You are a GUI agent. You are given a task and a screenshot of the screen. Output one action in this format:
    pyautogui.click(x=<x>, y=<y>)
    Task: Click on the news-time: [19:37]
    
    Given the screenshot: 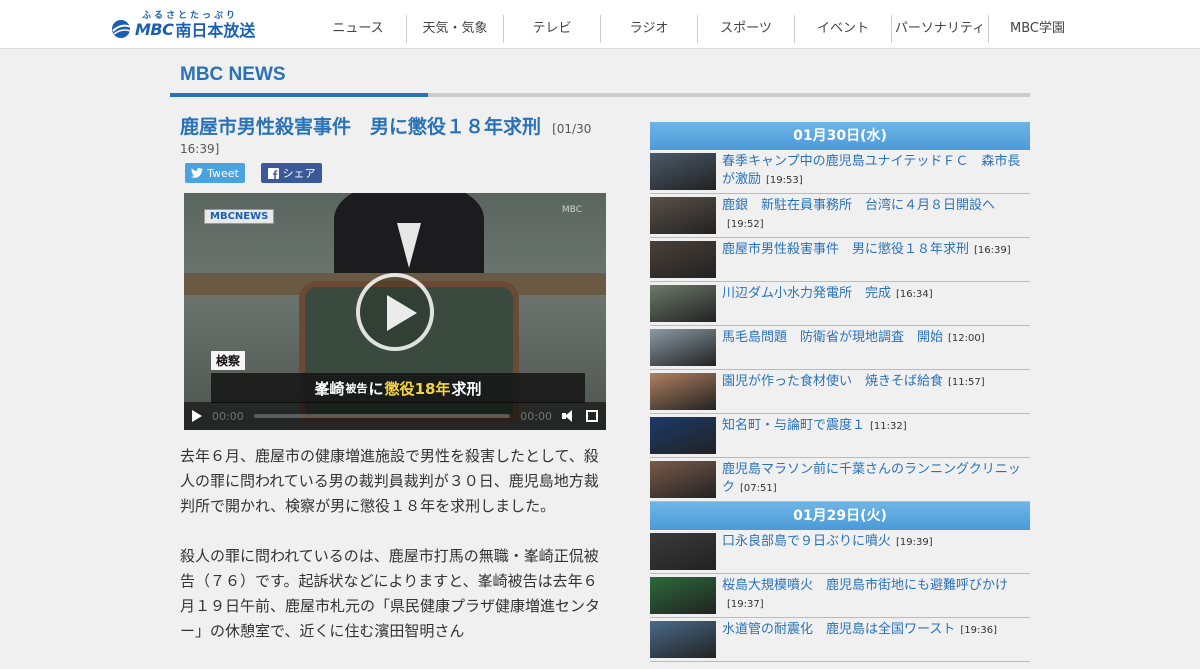 What is the action you would take?
    pyautogui.click(x=745, y=604)
    